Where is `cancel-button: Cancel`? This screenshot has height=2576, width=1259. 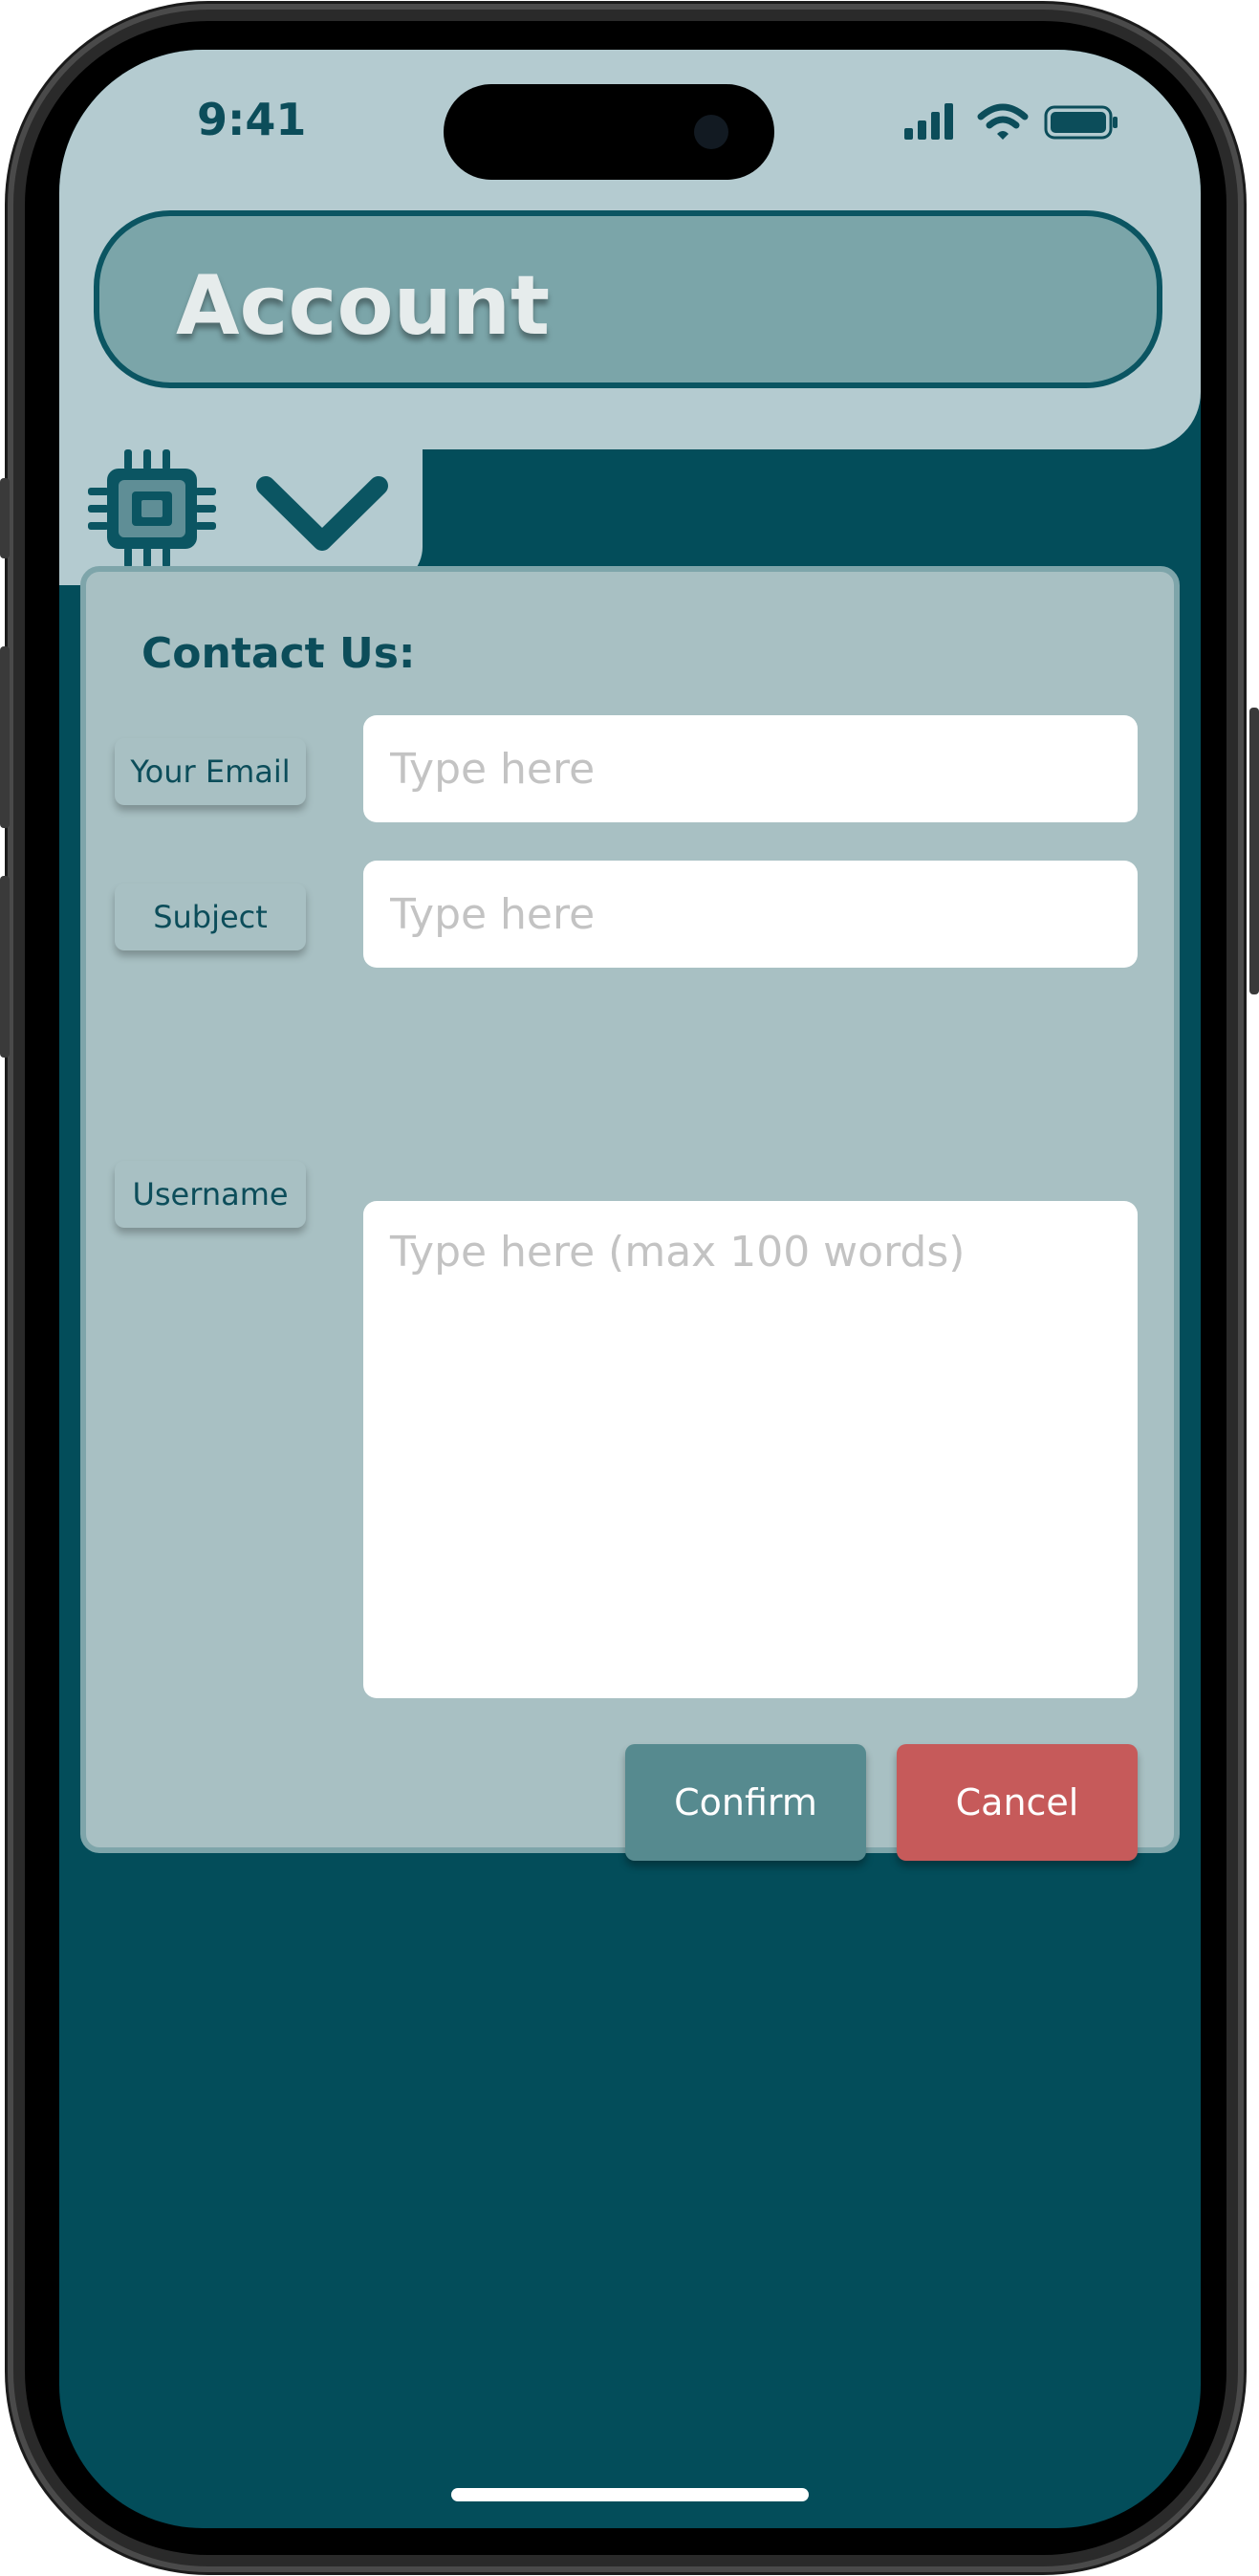 cancel-button: Cancel is located at coordinates (1018, 1802).